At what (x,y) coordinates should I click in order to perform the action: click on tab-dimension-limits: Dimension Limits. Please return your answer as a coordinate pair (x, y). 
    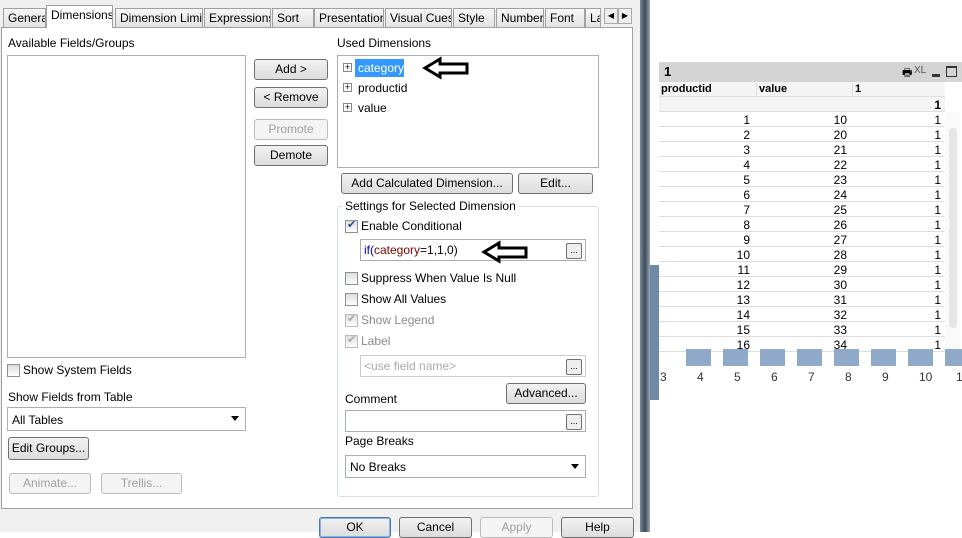
    Looking at the image, I should click on (159, 18).